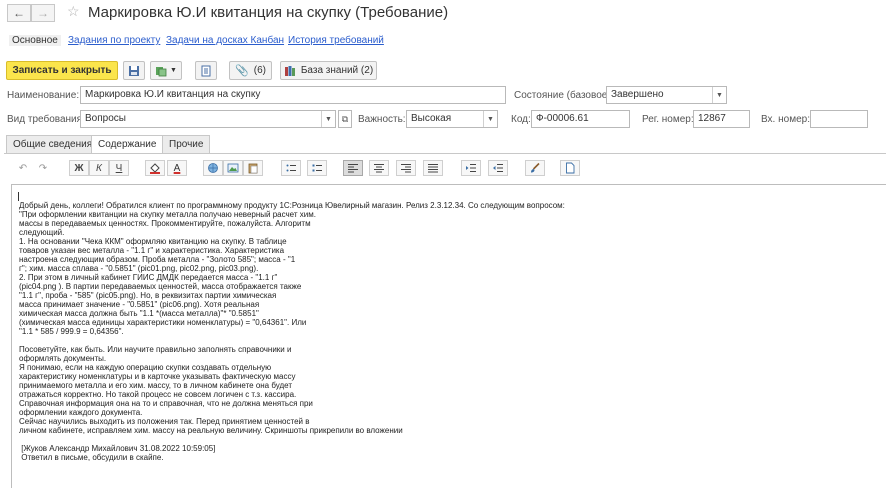  What do you see at coordinates (839, 119) in the screenshot?
I see `incoming-number-field` at bounding box center [839, 119].